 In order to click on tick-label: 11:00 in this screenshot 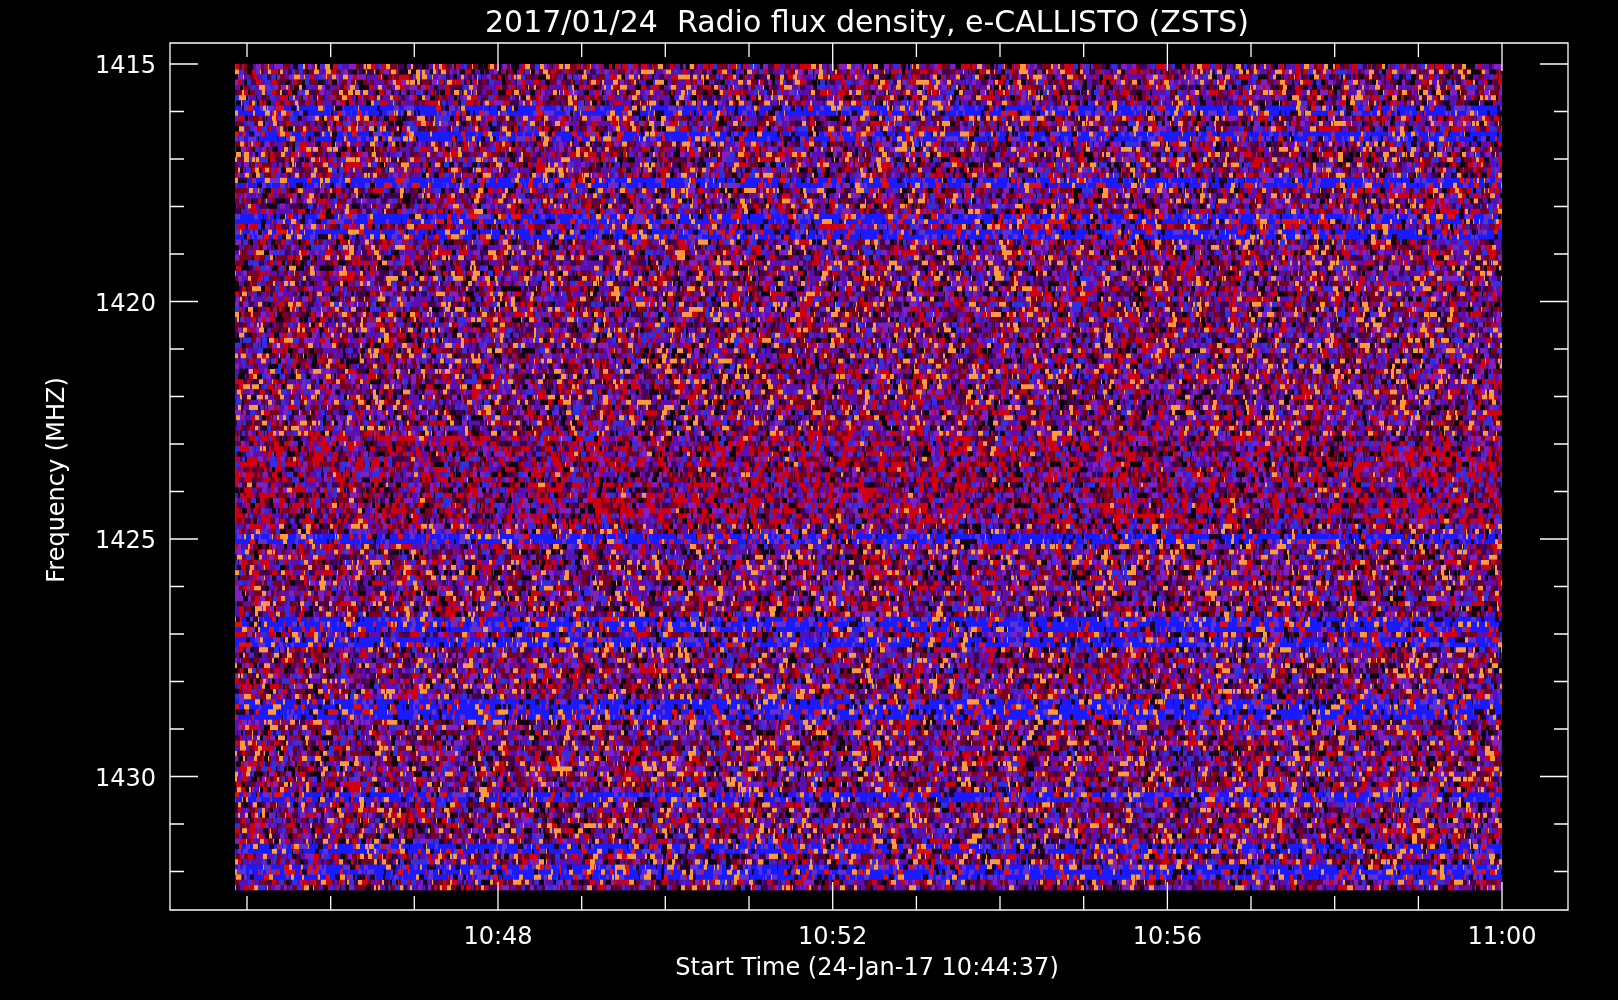, I will do `click(1502, 936)`.